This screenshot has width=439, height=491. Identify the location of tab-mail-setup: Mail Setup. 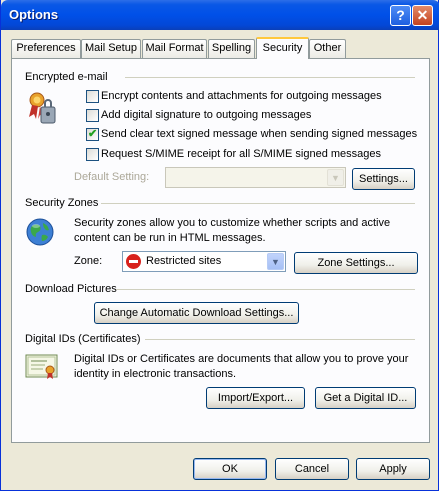
(111, 48).